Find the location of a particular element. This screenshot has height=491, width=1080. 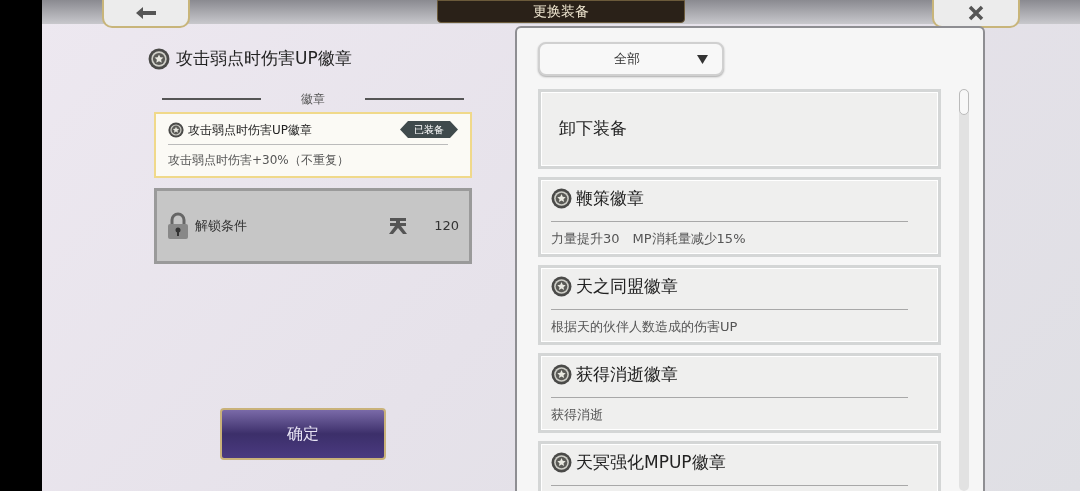

slot-badge-name: 攻击弱点时伤害UP徽章 is located at coordinates (251, 130).